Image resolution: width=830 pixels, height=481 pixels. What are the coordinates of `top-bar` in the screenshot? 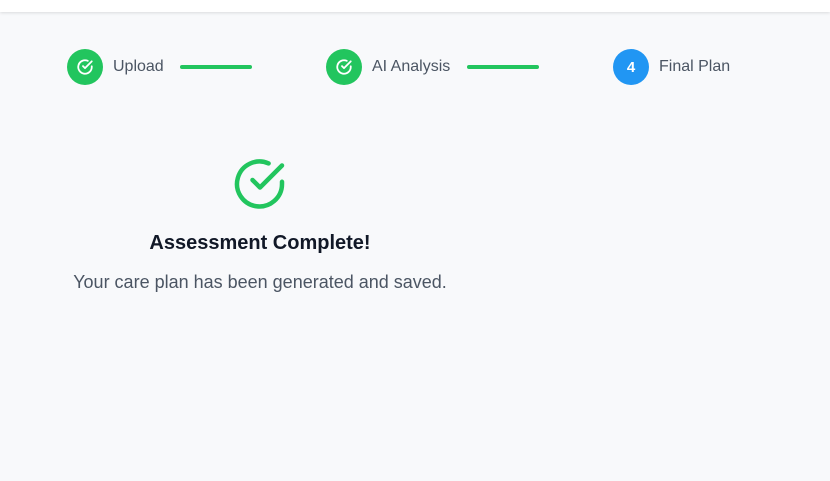 It's located at (415, 6).